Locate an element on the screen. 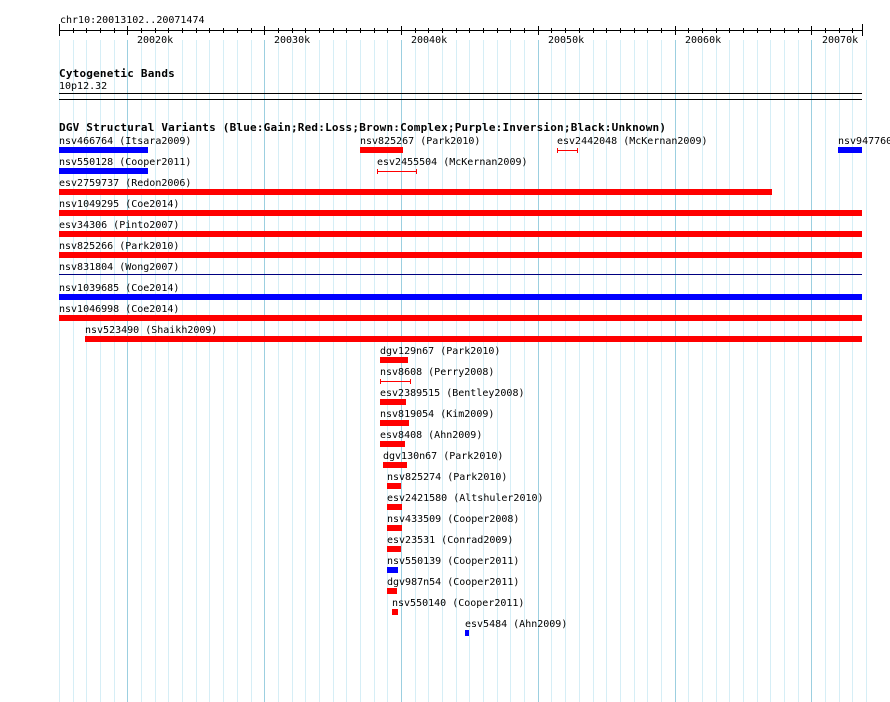  dgv-feature-label: esv34306 (Pinto2007) is located at coordinates (119, 225).